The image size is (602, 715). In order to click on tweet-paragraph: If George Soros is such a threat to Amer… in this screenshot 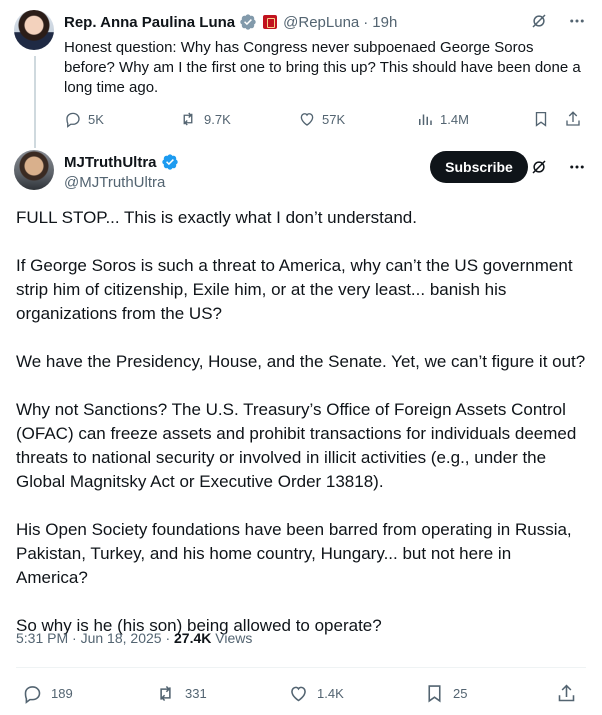, I will do `click(294, 289)`.